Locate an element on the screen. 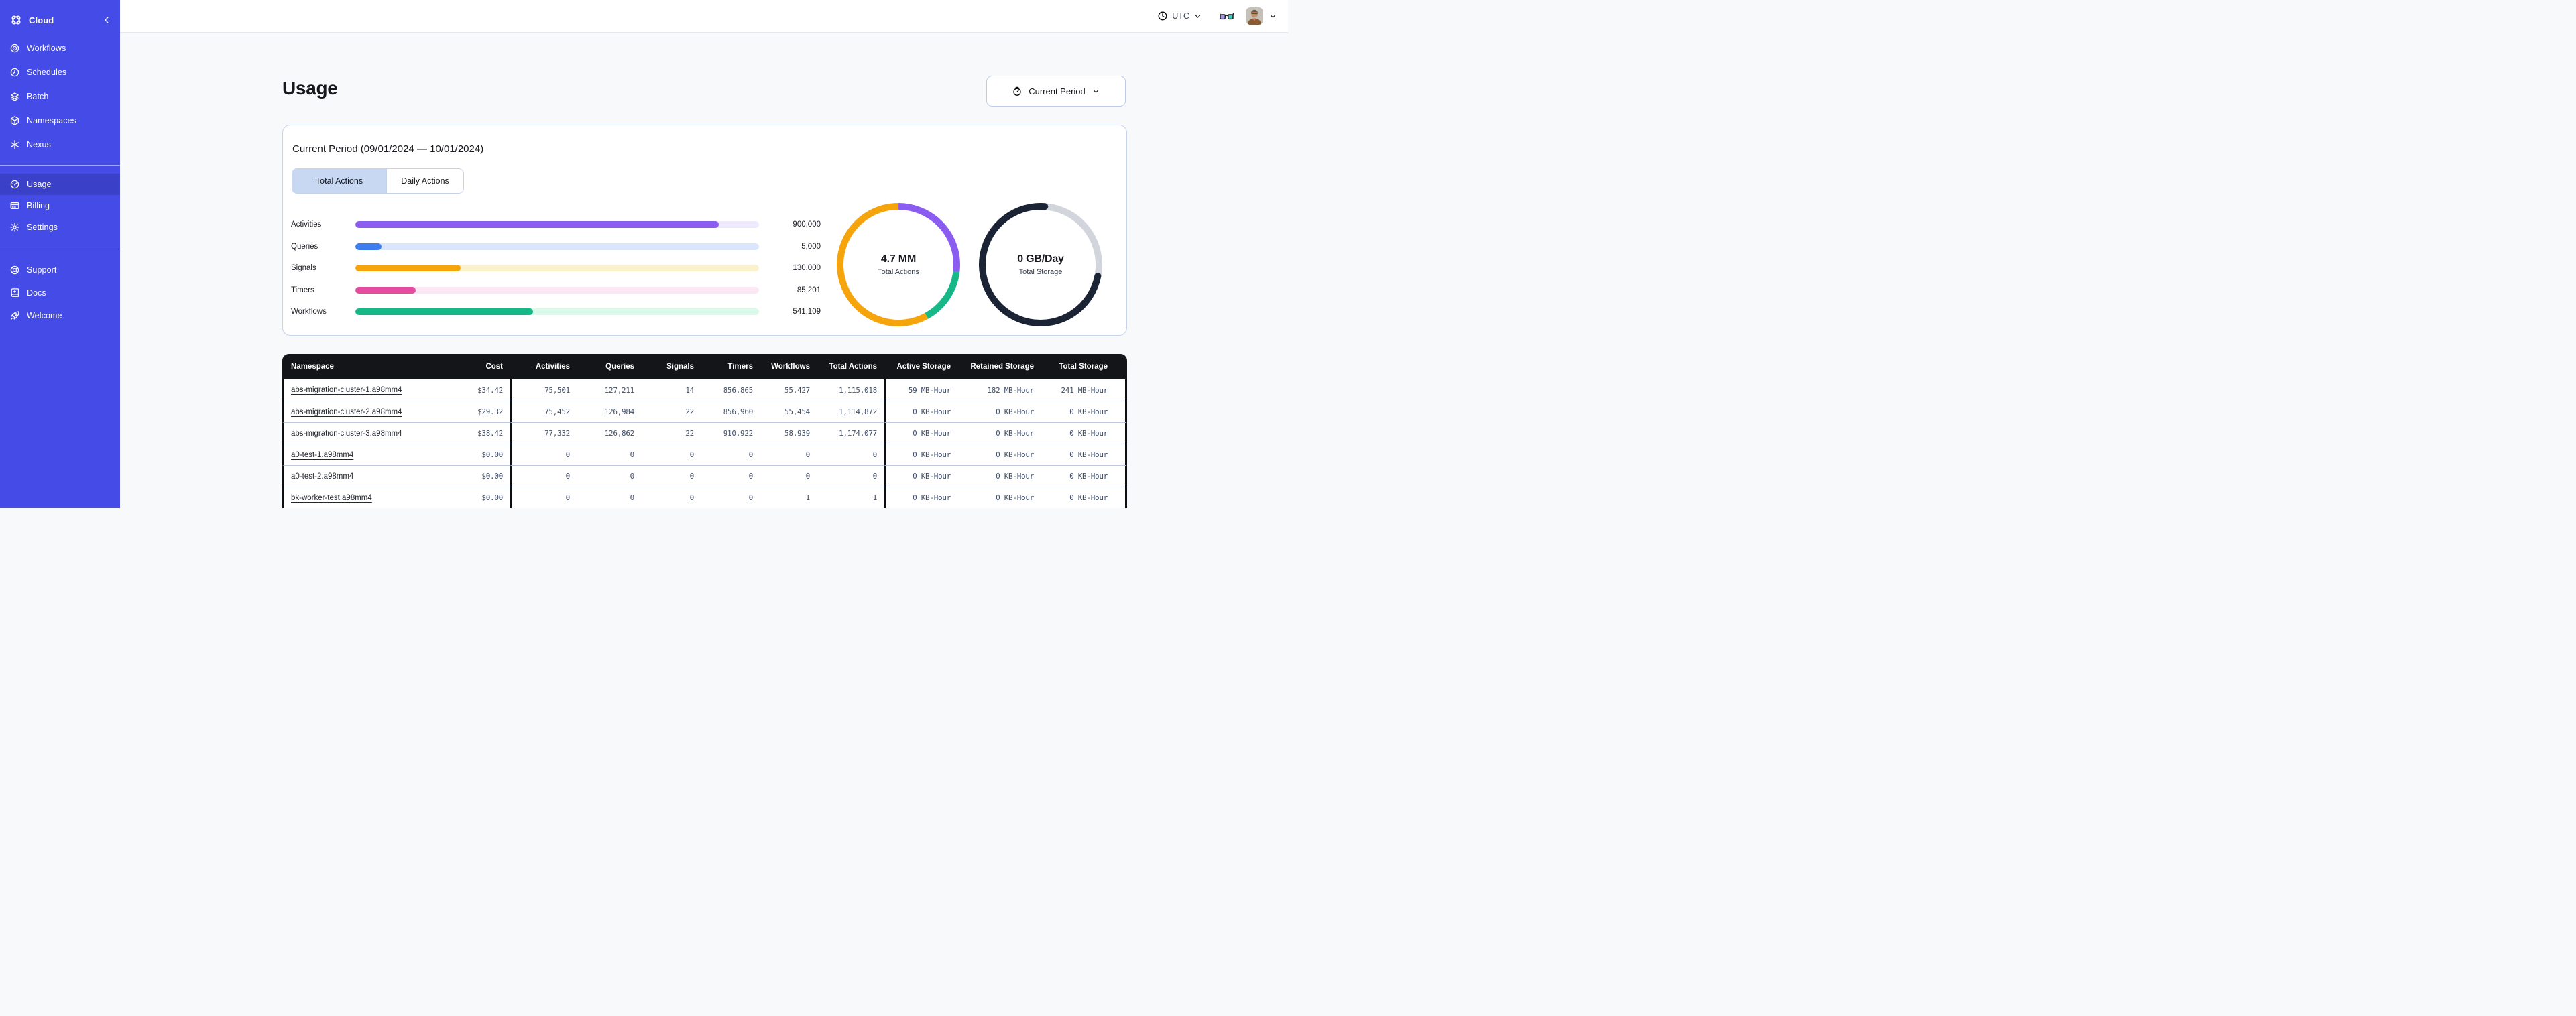  sidebar-item-batch: Batch is located at coordinates (60, 96).